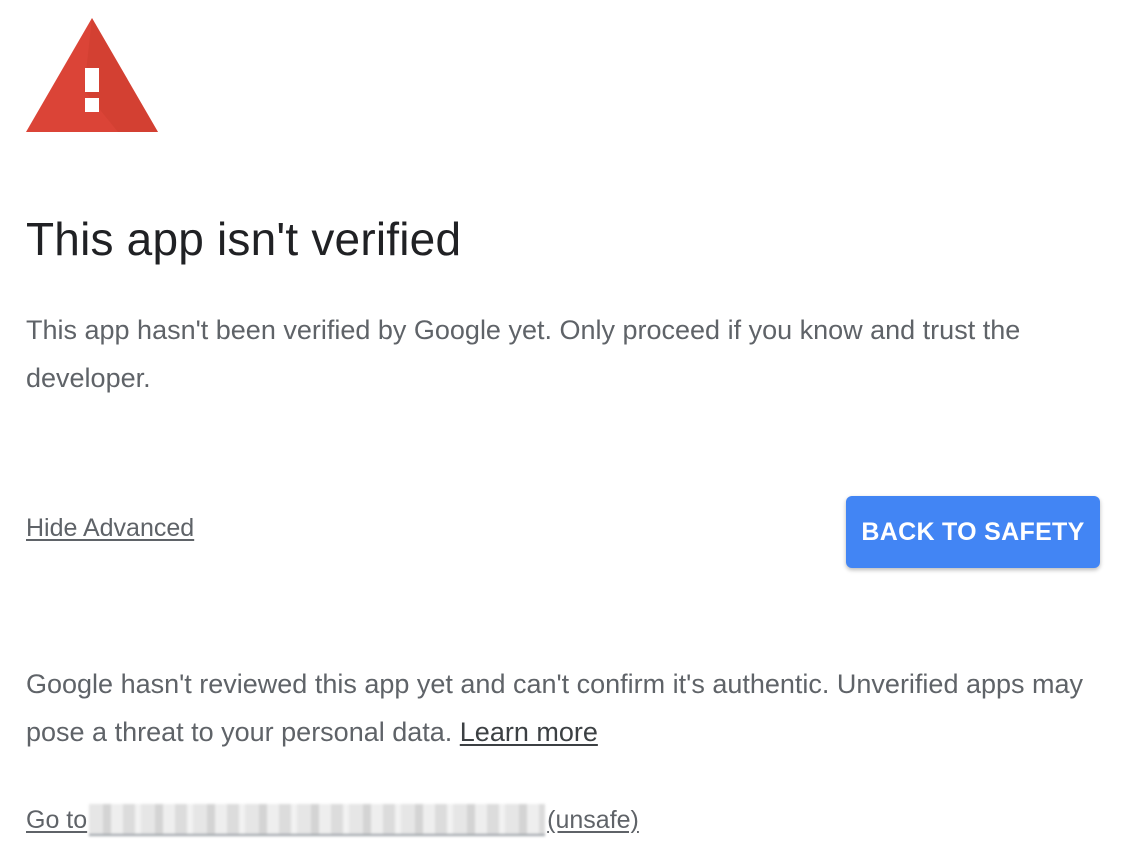 Image resolution: width=1124 pixels, height=866 pixels. What do you see at coordinates (56, 820) in the screenshot?
I see `go-to-prefix: Go to` at bounding box center [56, 820].